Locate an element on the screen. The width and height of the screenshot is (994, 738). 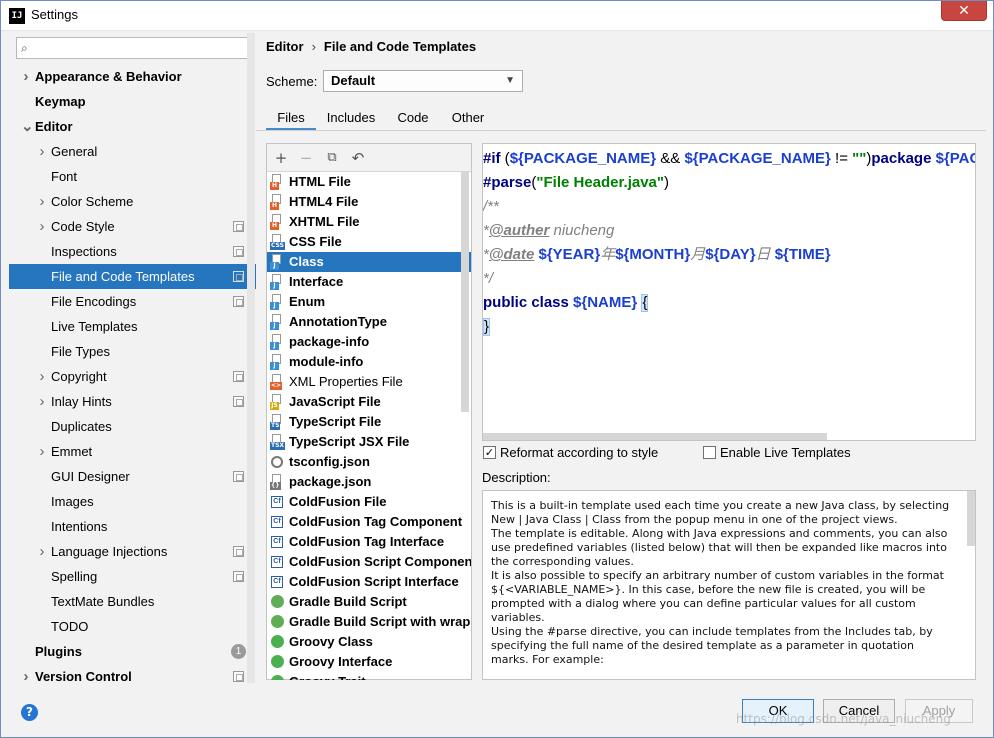
sidebar-item: Images is located at coordinates (132, 501).